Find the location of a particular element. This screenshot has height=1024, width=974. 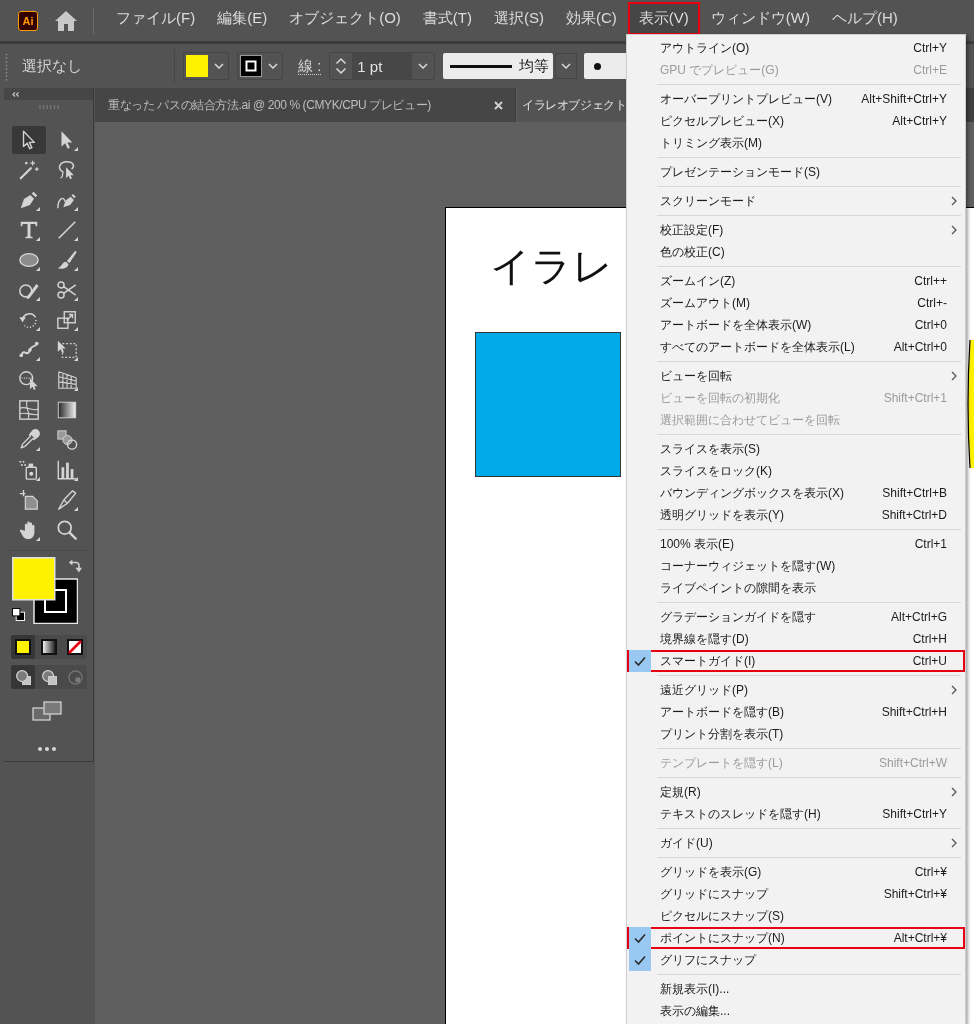

default-colors-icon is located at coordinates (18, 614).